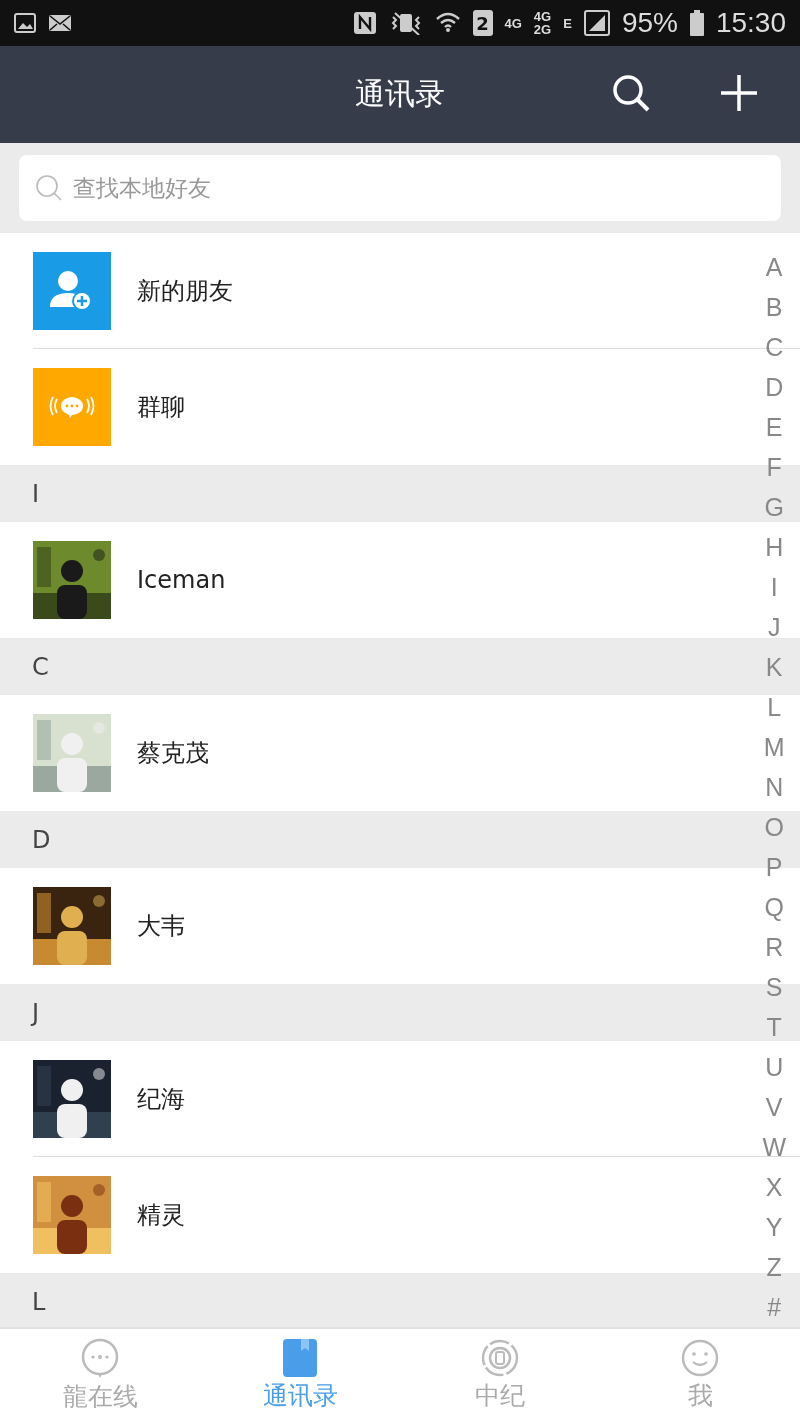 The width and height of the screenshot is (800, 1422). What do you see at coordinates (100, 1358) in the screenshot?
I see `chat-bubble-icon` at bounding box center [100, 1358].